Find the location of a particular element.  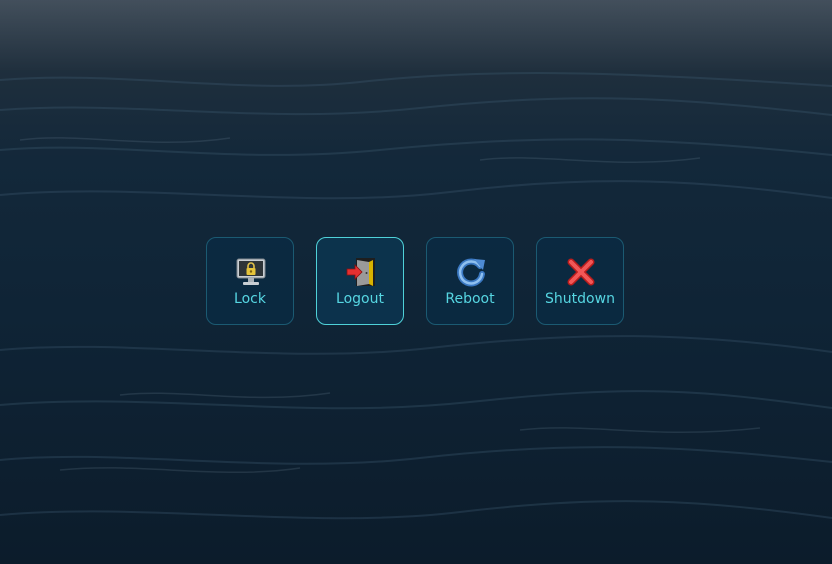

shutdown-button: Shutdown is located at coordinates (580, 281).